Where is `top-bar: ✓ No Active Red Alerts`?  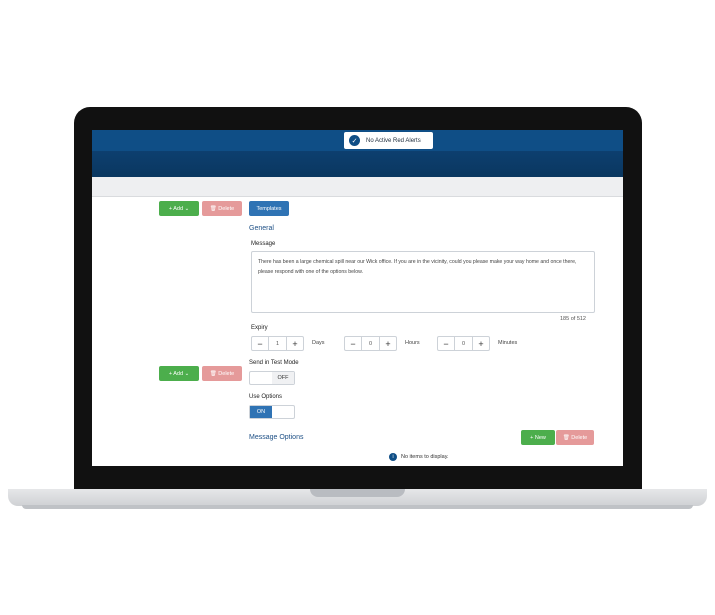
top-bar: ✓ No Active Red Alerts is located at coordinates (357, 140).